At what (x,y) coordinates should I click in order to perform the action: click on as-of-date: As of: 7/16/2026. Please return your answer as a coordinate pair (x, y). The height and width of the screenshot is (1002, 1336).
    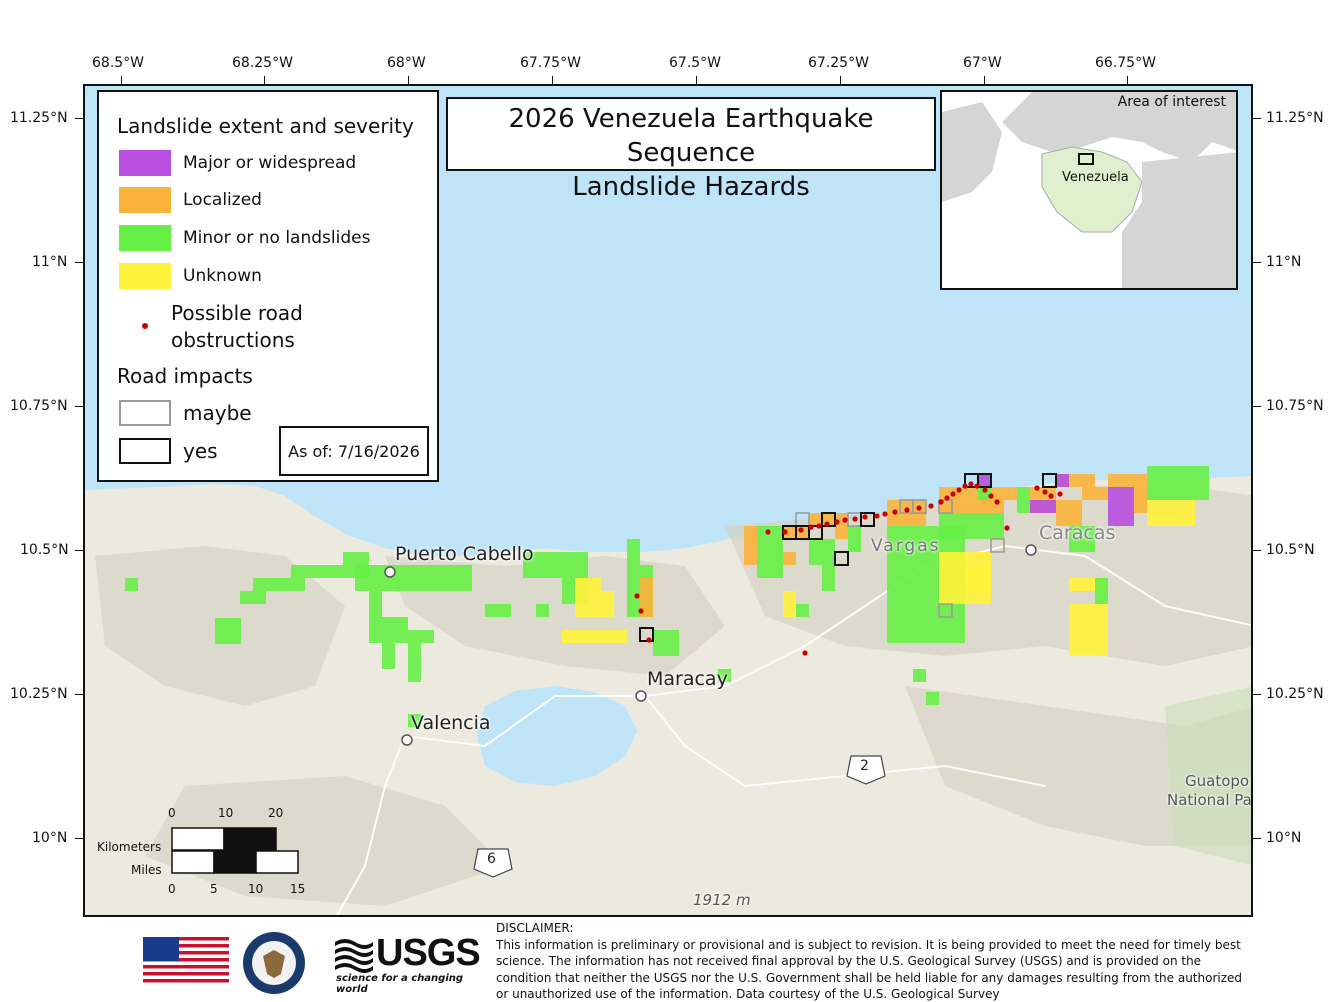
    Looking at the image, I should click on (354, 451).